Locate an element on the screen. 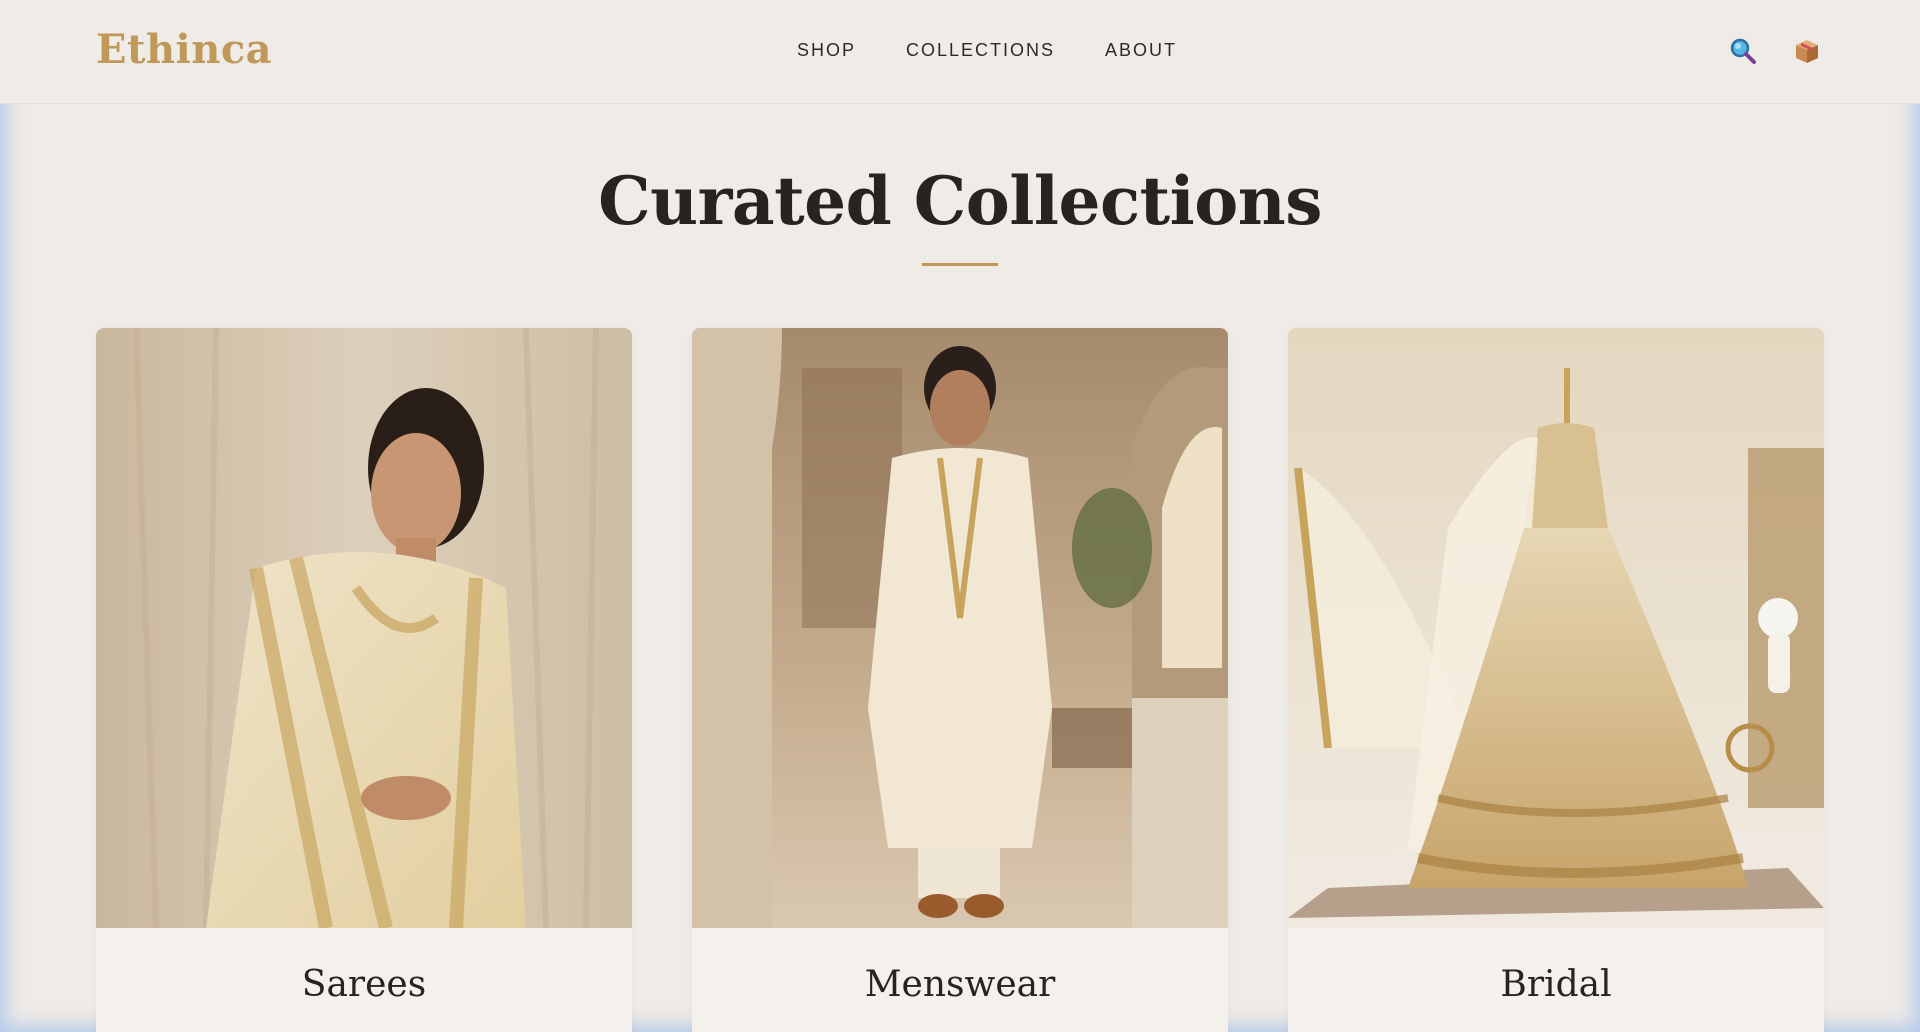  nav-shop: SHOP is located at coordinates (826, 50).